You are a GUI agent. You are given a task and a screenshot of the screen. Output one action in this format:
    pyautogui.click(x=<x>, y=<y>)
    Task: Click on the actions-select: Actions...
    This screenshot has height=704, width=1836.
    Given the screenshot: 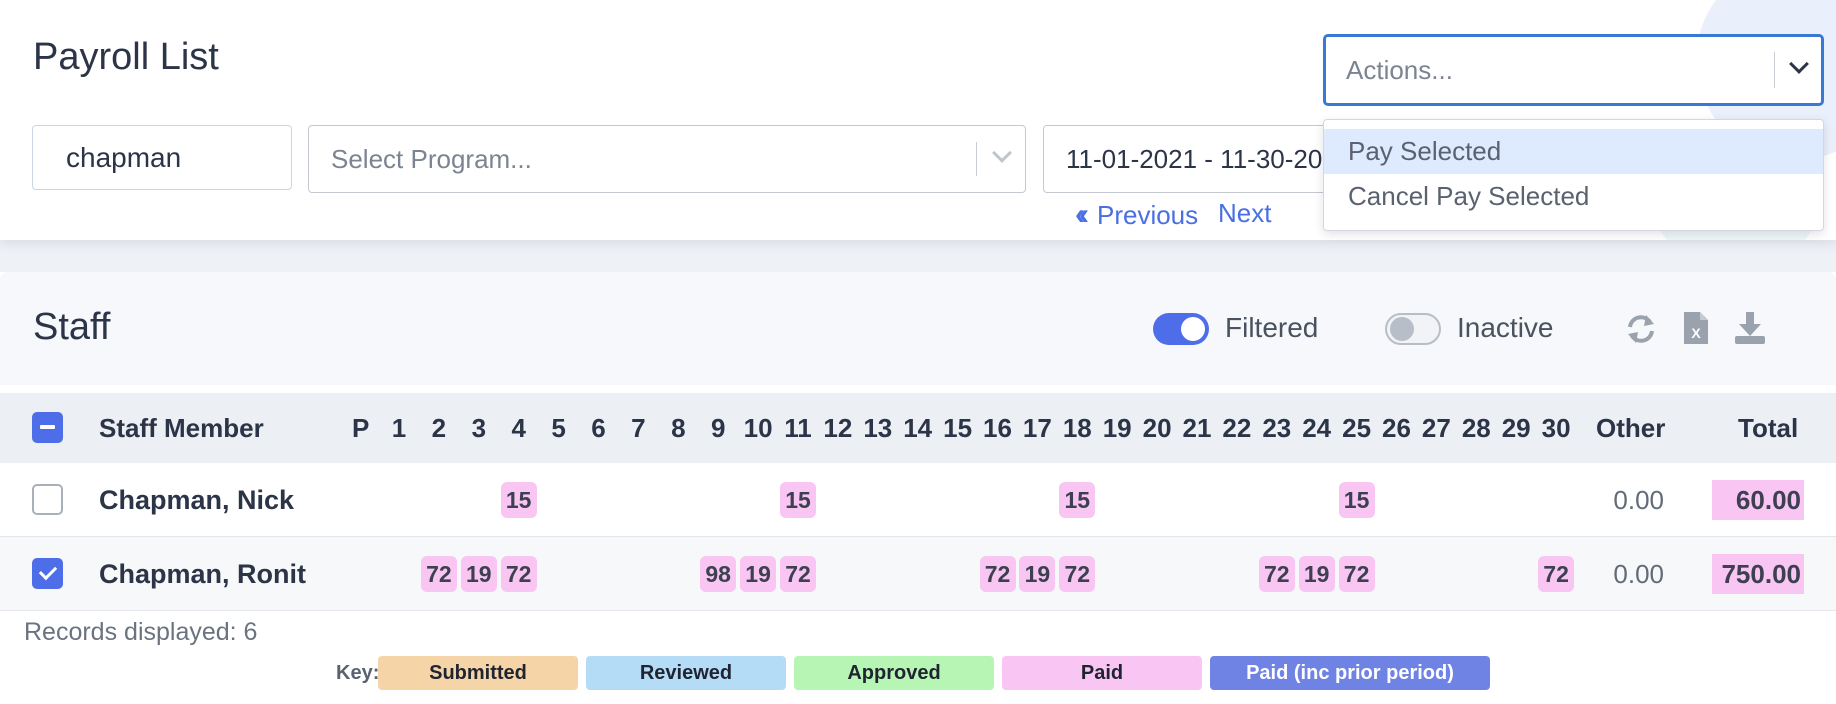 What is the action you would take?
    pyautogui.click(x=1573, y=70)
    